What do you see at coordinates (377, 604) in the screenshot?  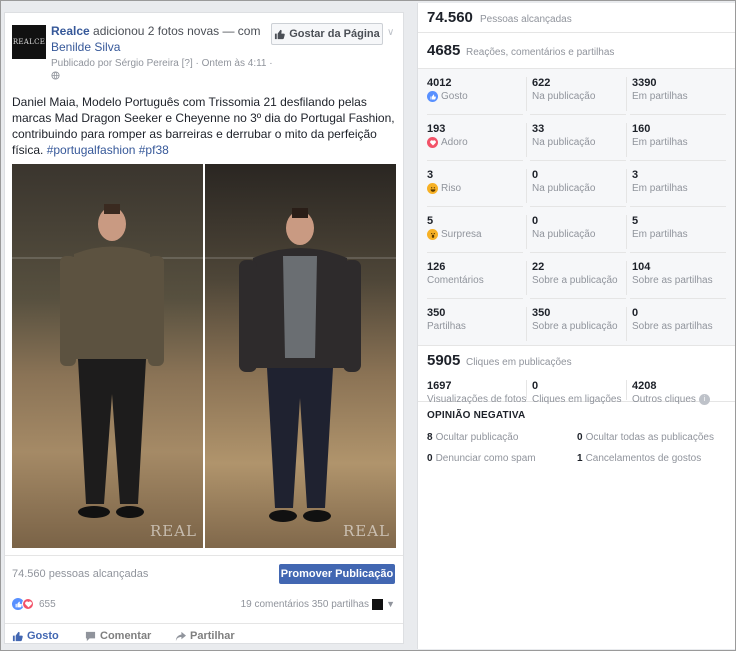 I see `page-mini-avatar` at bounding box center [377, 604].